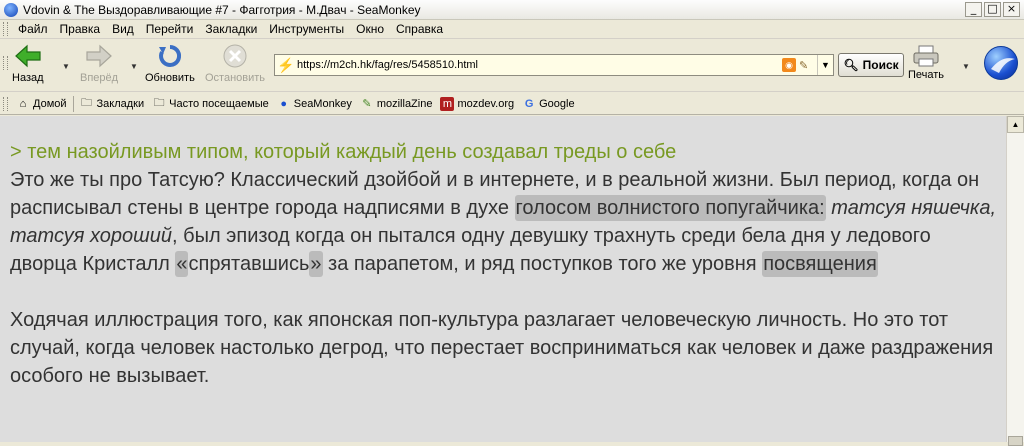 The width and height of the screenshot is (1024, 446). What do you see at coordinates (1015, 281) in the screenshot?
I see `vertical-scrollbar: ▲` at bounding box center [1015, 281].